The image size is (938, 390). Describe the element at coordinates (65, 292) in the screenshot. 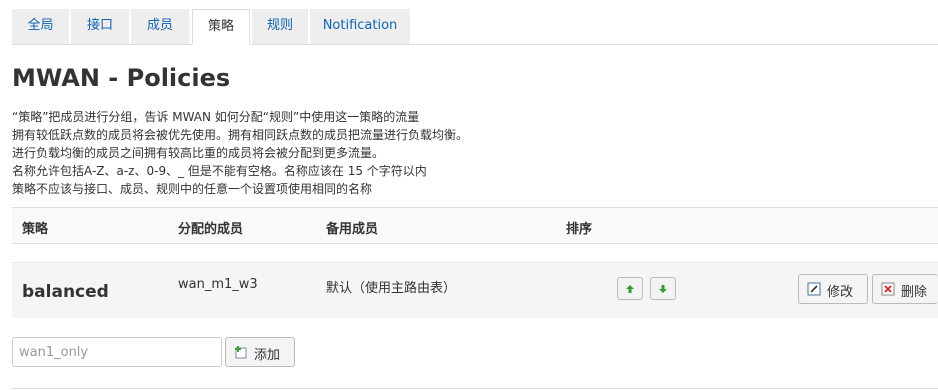

I see `policy-name: balanced` at that location.